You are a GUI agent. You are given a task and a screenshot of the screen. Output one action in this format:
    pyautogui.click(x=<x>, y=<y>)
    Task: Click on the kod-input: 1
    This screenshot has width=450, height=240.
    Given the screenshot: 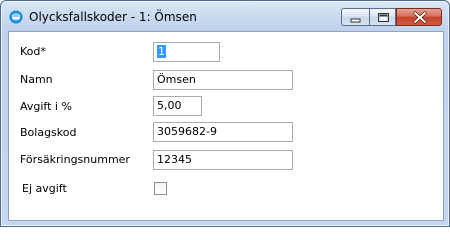 What is the action you would take?
    pyautogui.click(x=186, y=52)
    